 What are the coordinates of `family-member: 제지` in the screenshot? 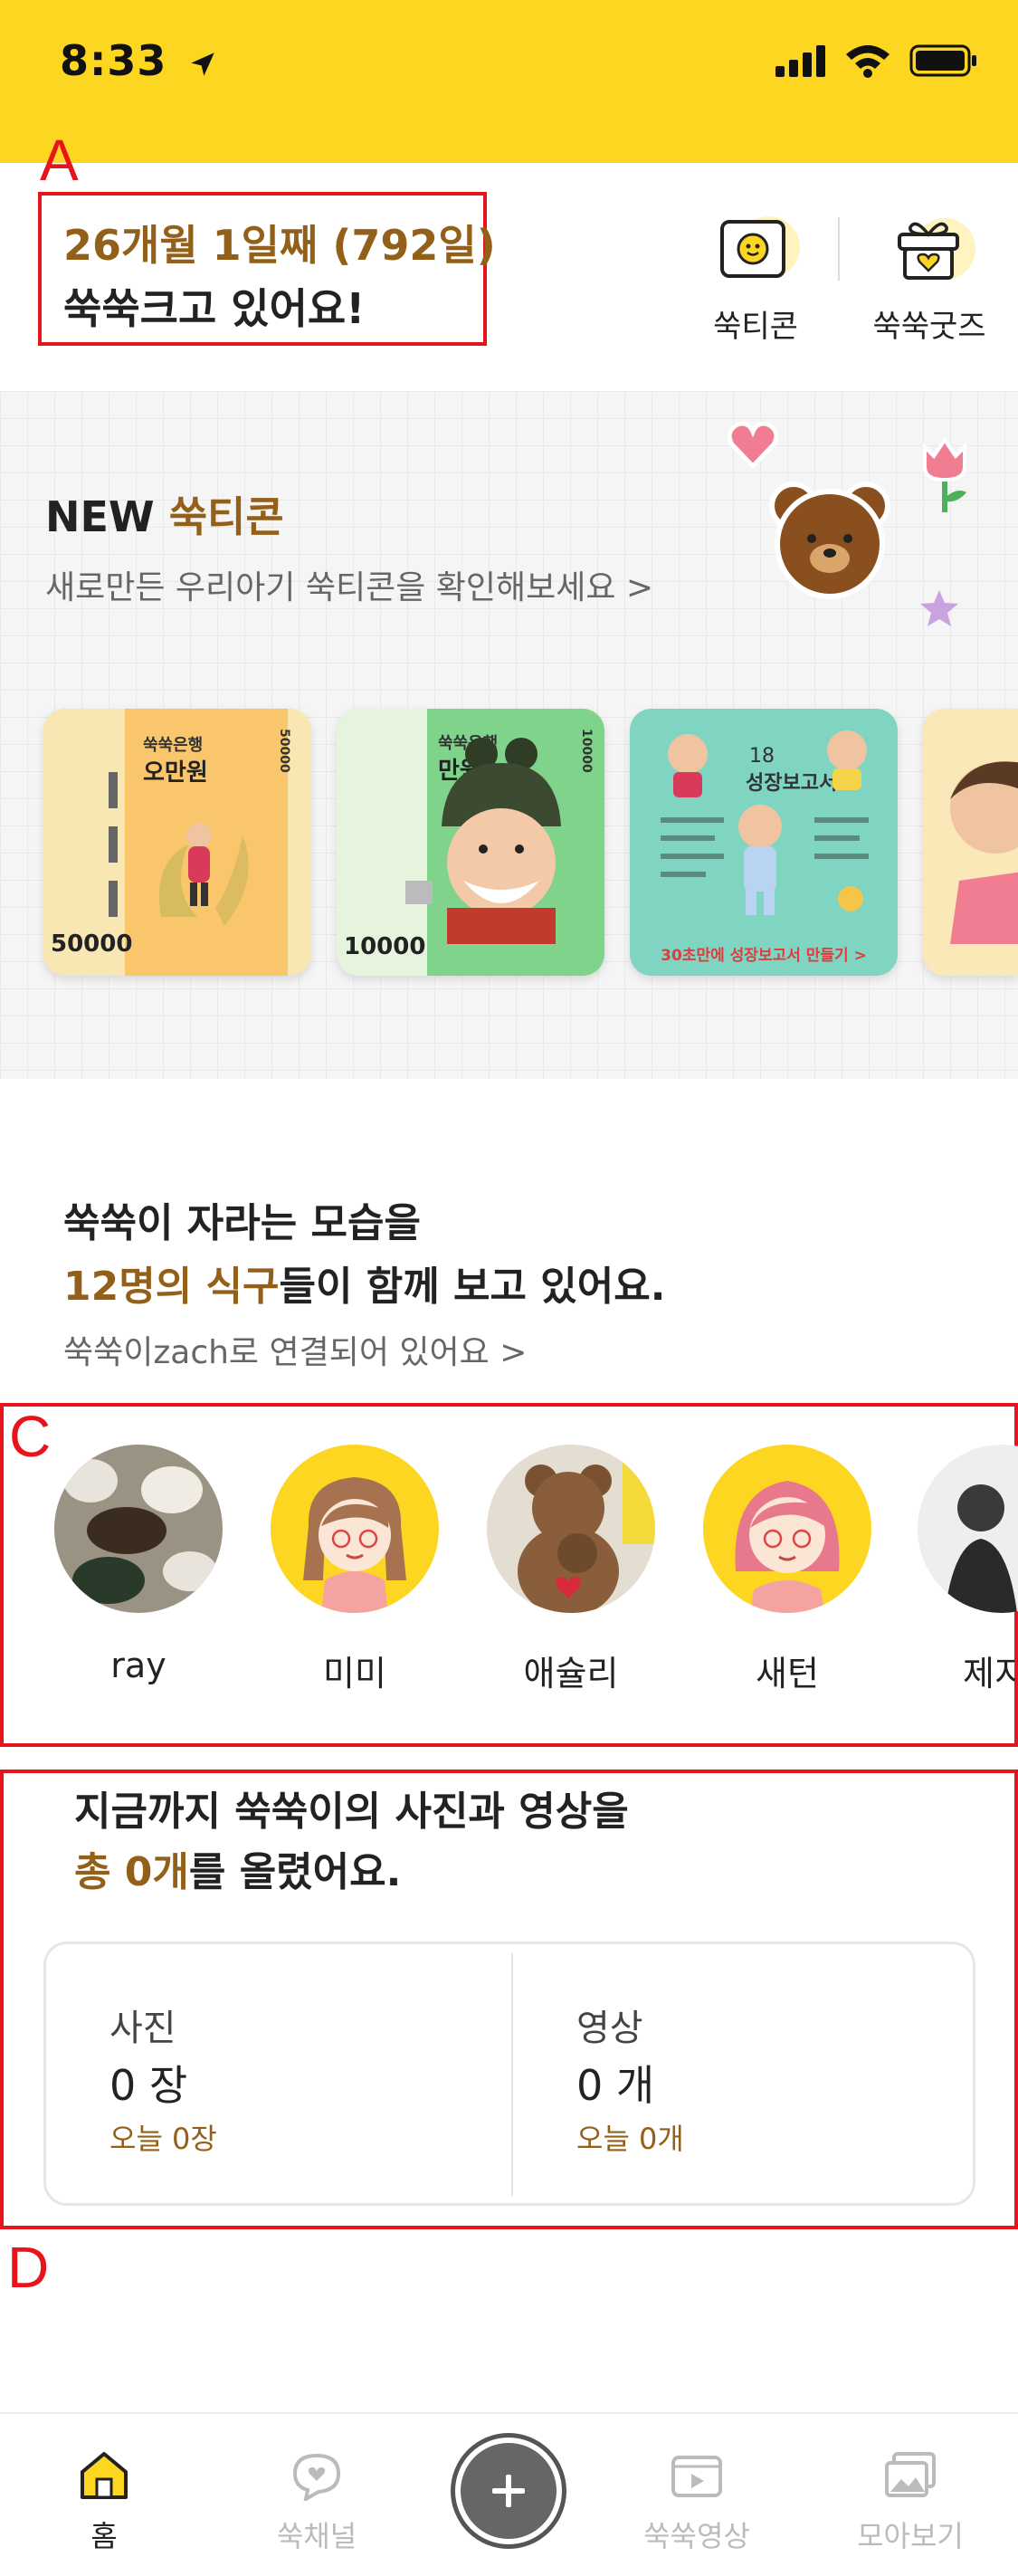 It's located at (968, 1570).